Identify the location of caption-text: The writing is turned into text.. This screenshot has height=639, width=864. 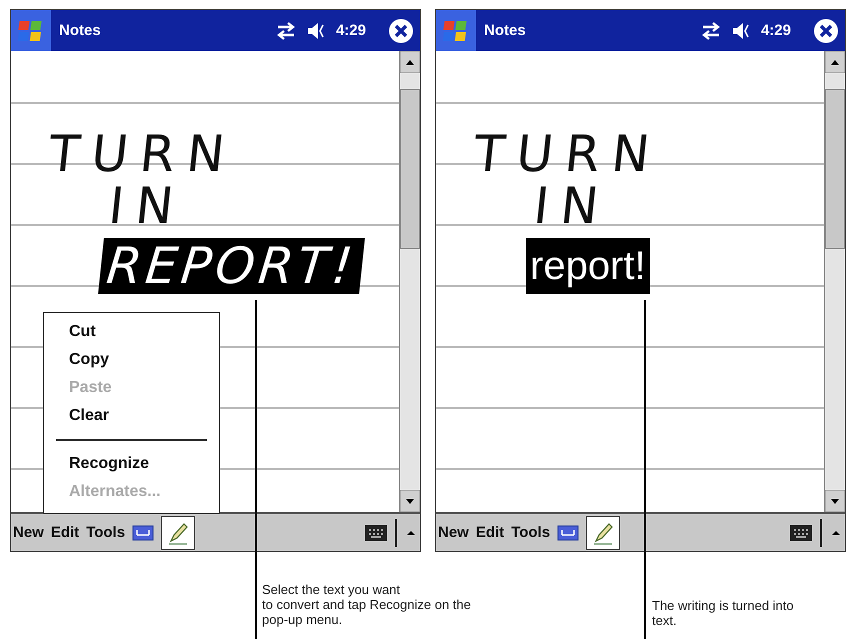
(723, 613).